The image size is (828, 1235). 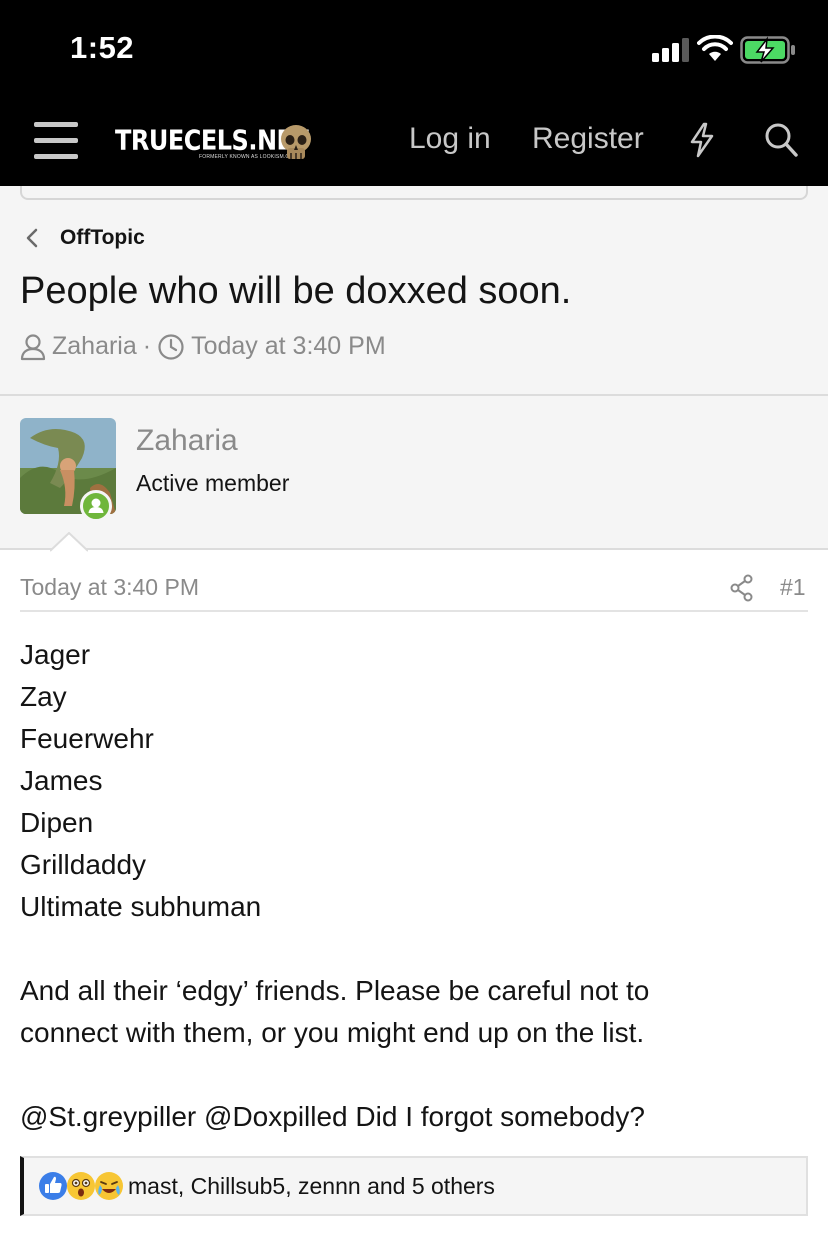 What do you see at coordinates (171, 346) in the screenshot?
I see `clock-icon` at bounding box center [171, 346].